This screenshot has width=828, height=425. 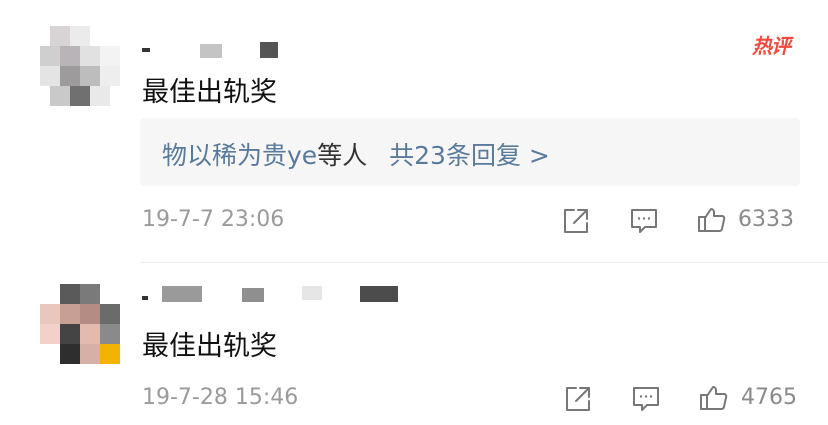 What do you see at coordinates (213, 219) in the screenshot?
I see `comment-time: 19-7-7 23:06` at bounding box center [213, 219].